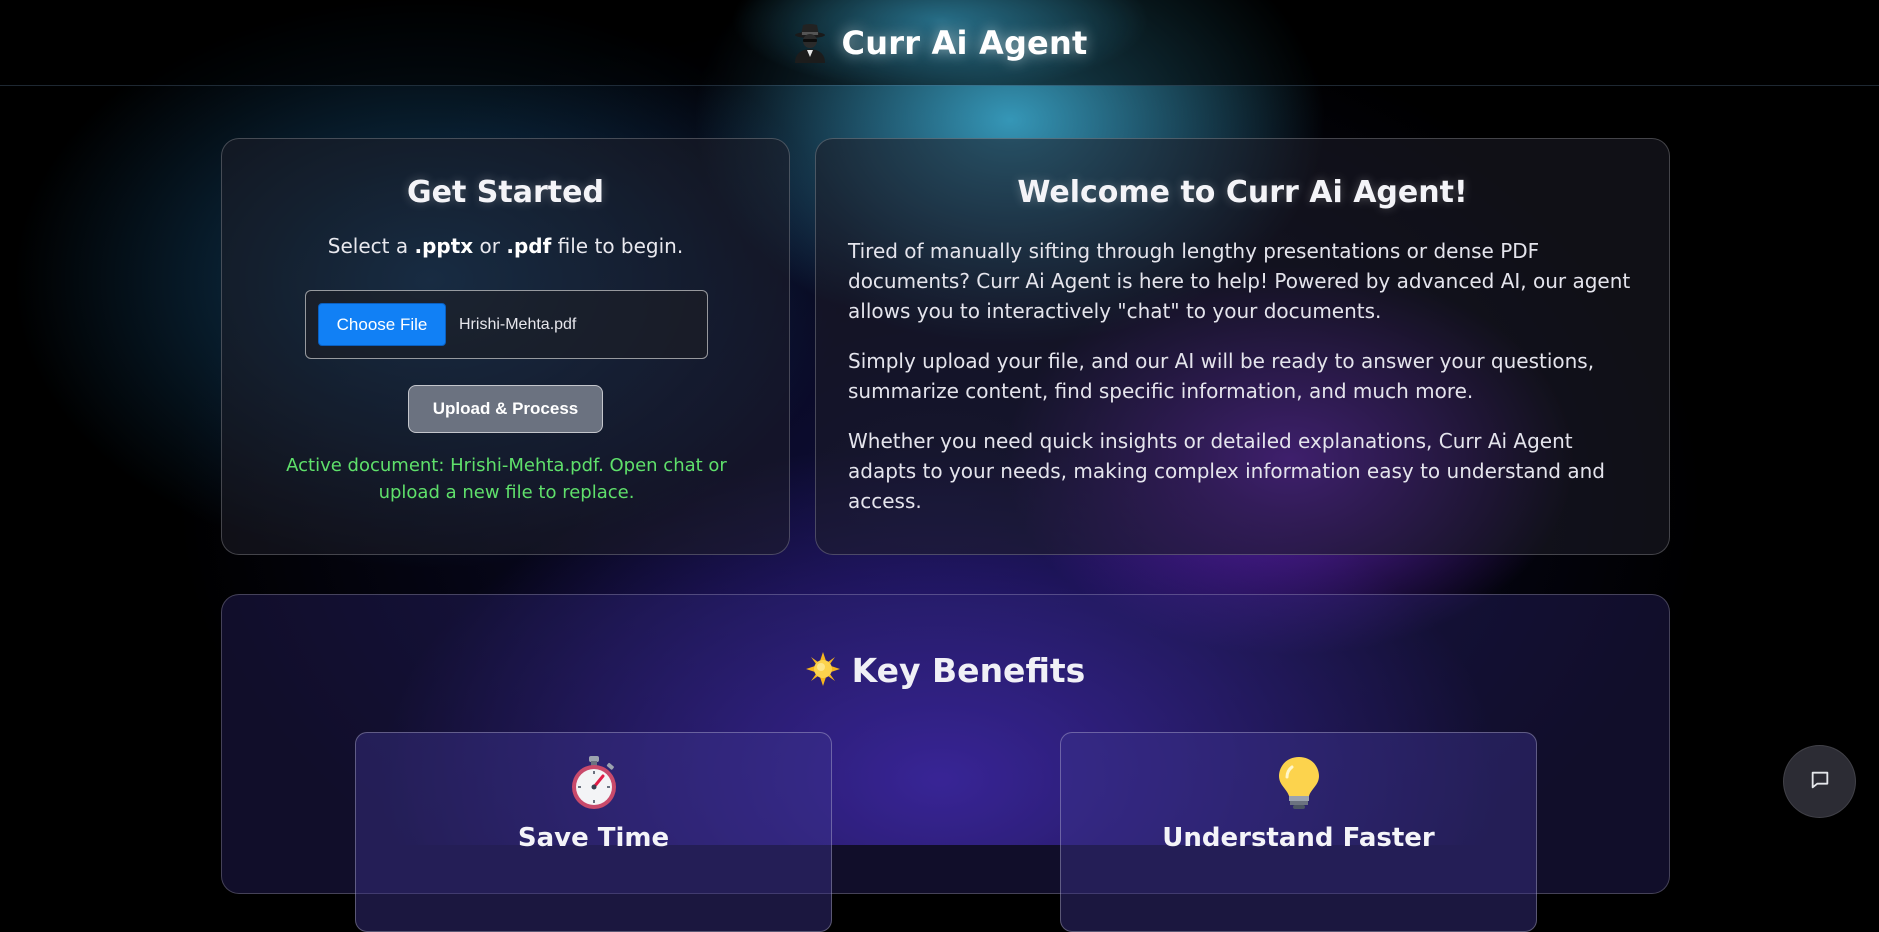 Image resolution: width=1879 pixels, height=932 pixels. I want to click on instruction-prefix: Select a, so click(371, 246).